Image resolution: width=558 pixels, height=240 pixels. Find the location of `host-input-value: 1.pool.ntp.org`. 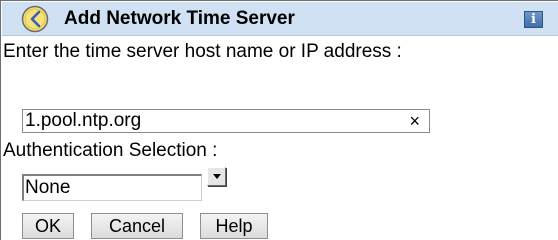

host-input-value: 1.pool.ntp.org is located at coordinates (83, 120).